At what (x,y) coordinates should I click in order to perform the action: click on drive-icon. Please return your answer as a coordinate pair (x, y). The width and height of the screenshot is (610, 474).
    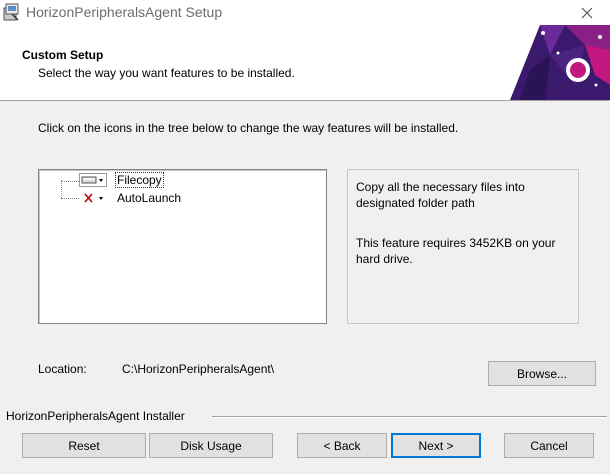
    Looking at the image, I should click on (92, 180).